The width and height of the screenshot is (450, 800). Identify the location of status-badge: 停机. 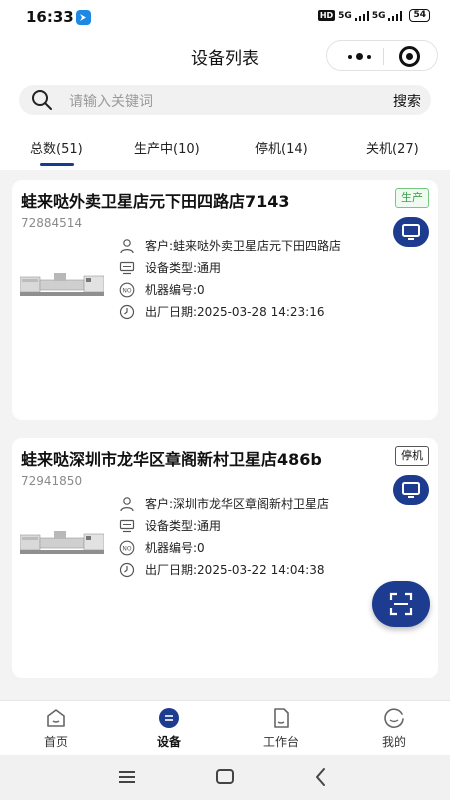
(412, 456).